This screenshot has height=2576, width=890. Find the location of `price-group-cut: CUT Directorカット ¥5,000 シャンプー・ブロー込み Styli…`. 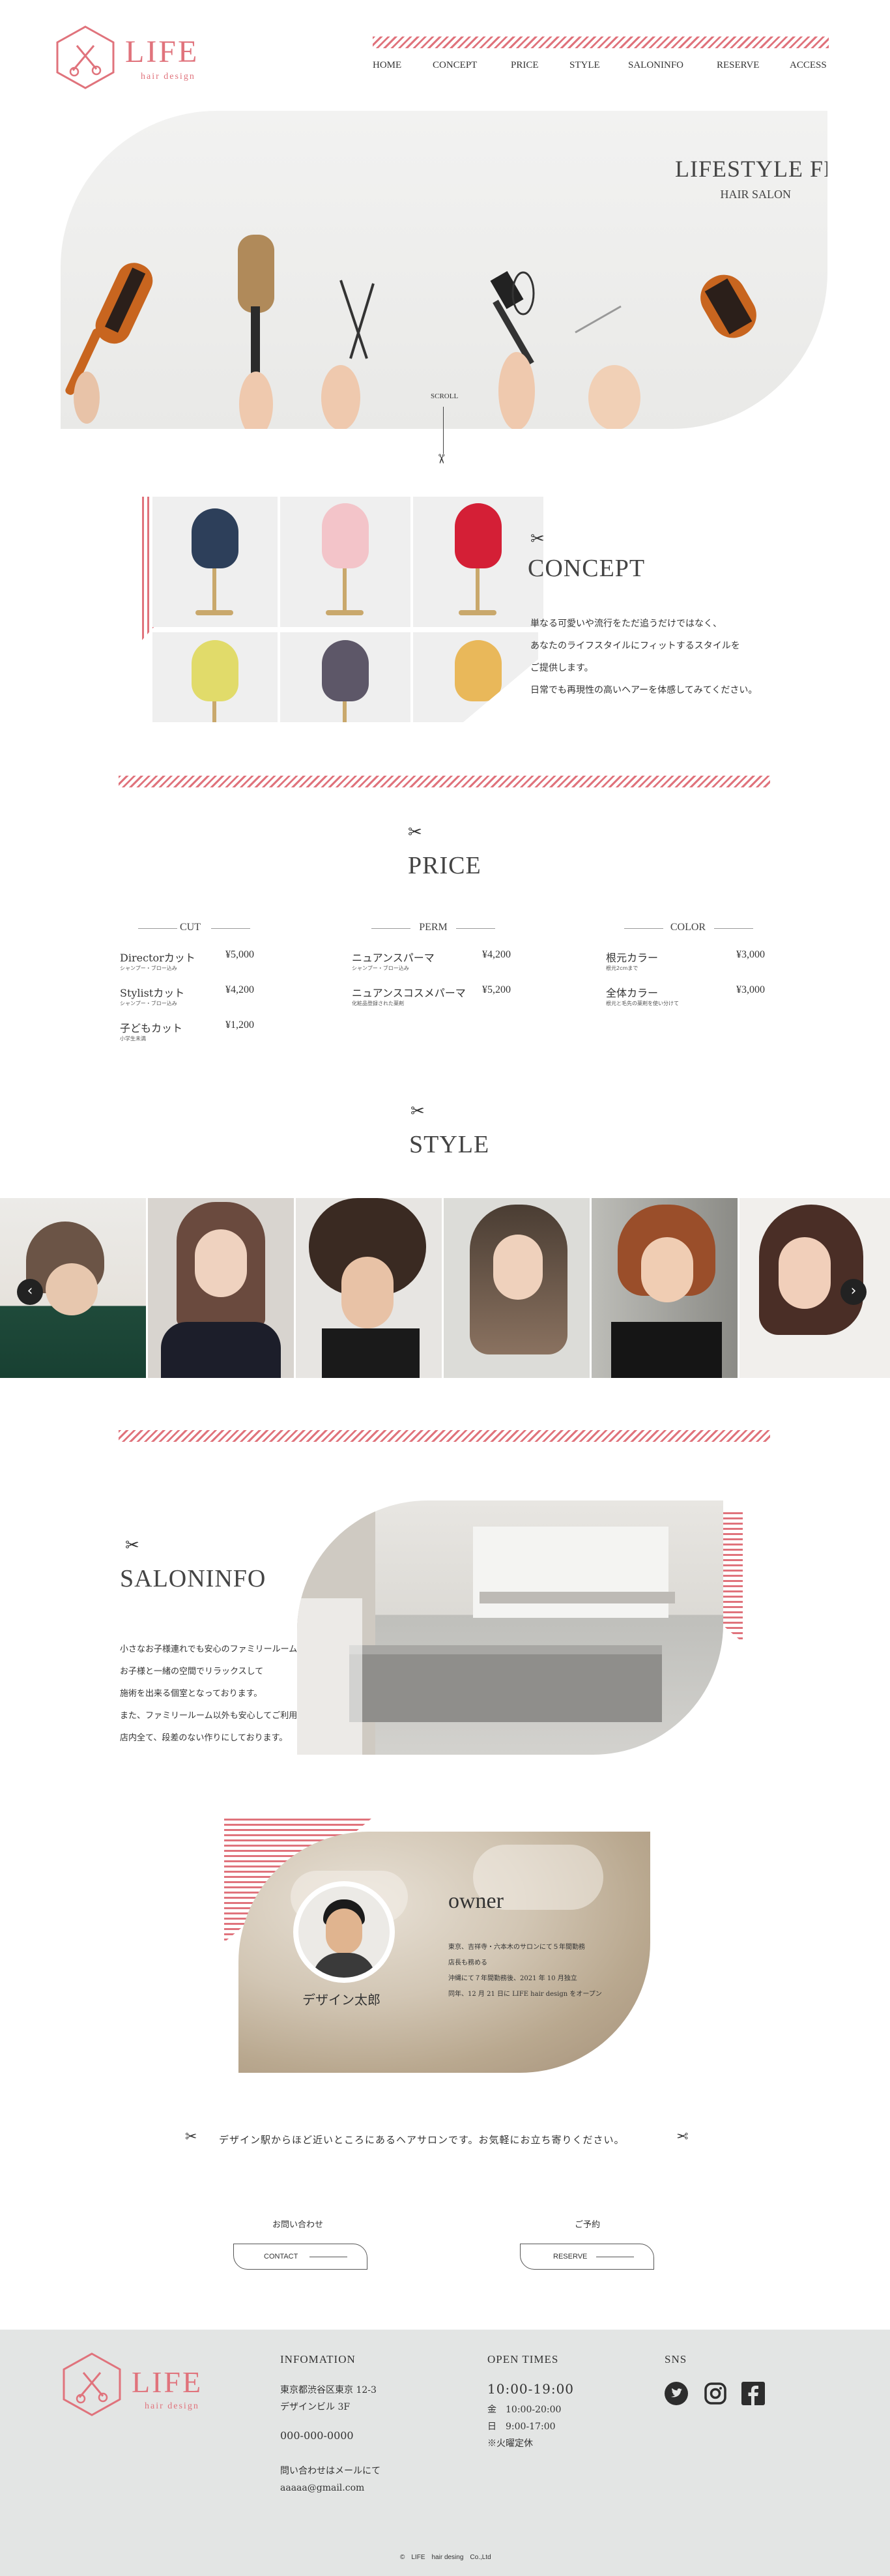

price-group-cut: CUT Directorカット ¥5,000 シャンプー・ブロー込み Styli… is located at coordinates (191, 987).